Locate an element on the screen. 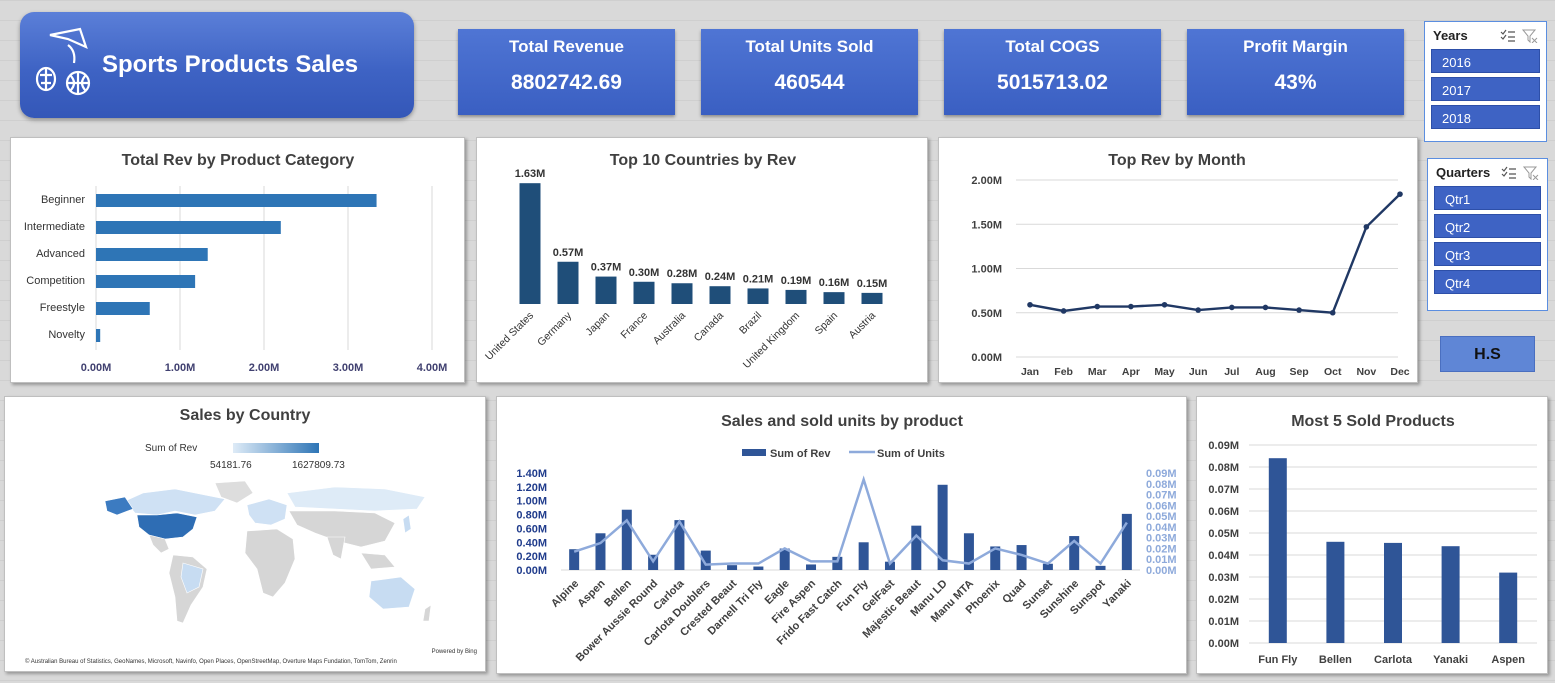 This screenshot has height=683, width=1555. category-label: Spain is located at coordinates (827, 324).